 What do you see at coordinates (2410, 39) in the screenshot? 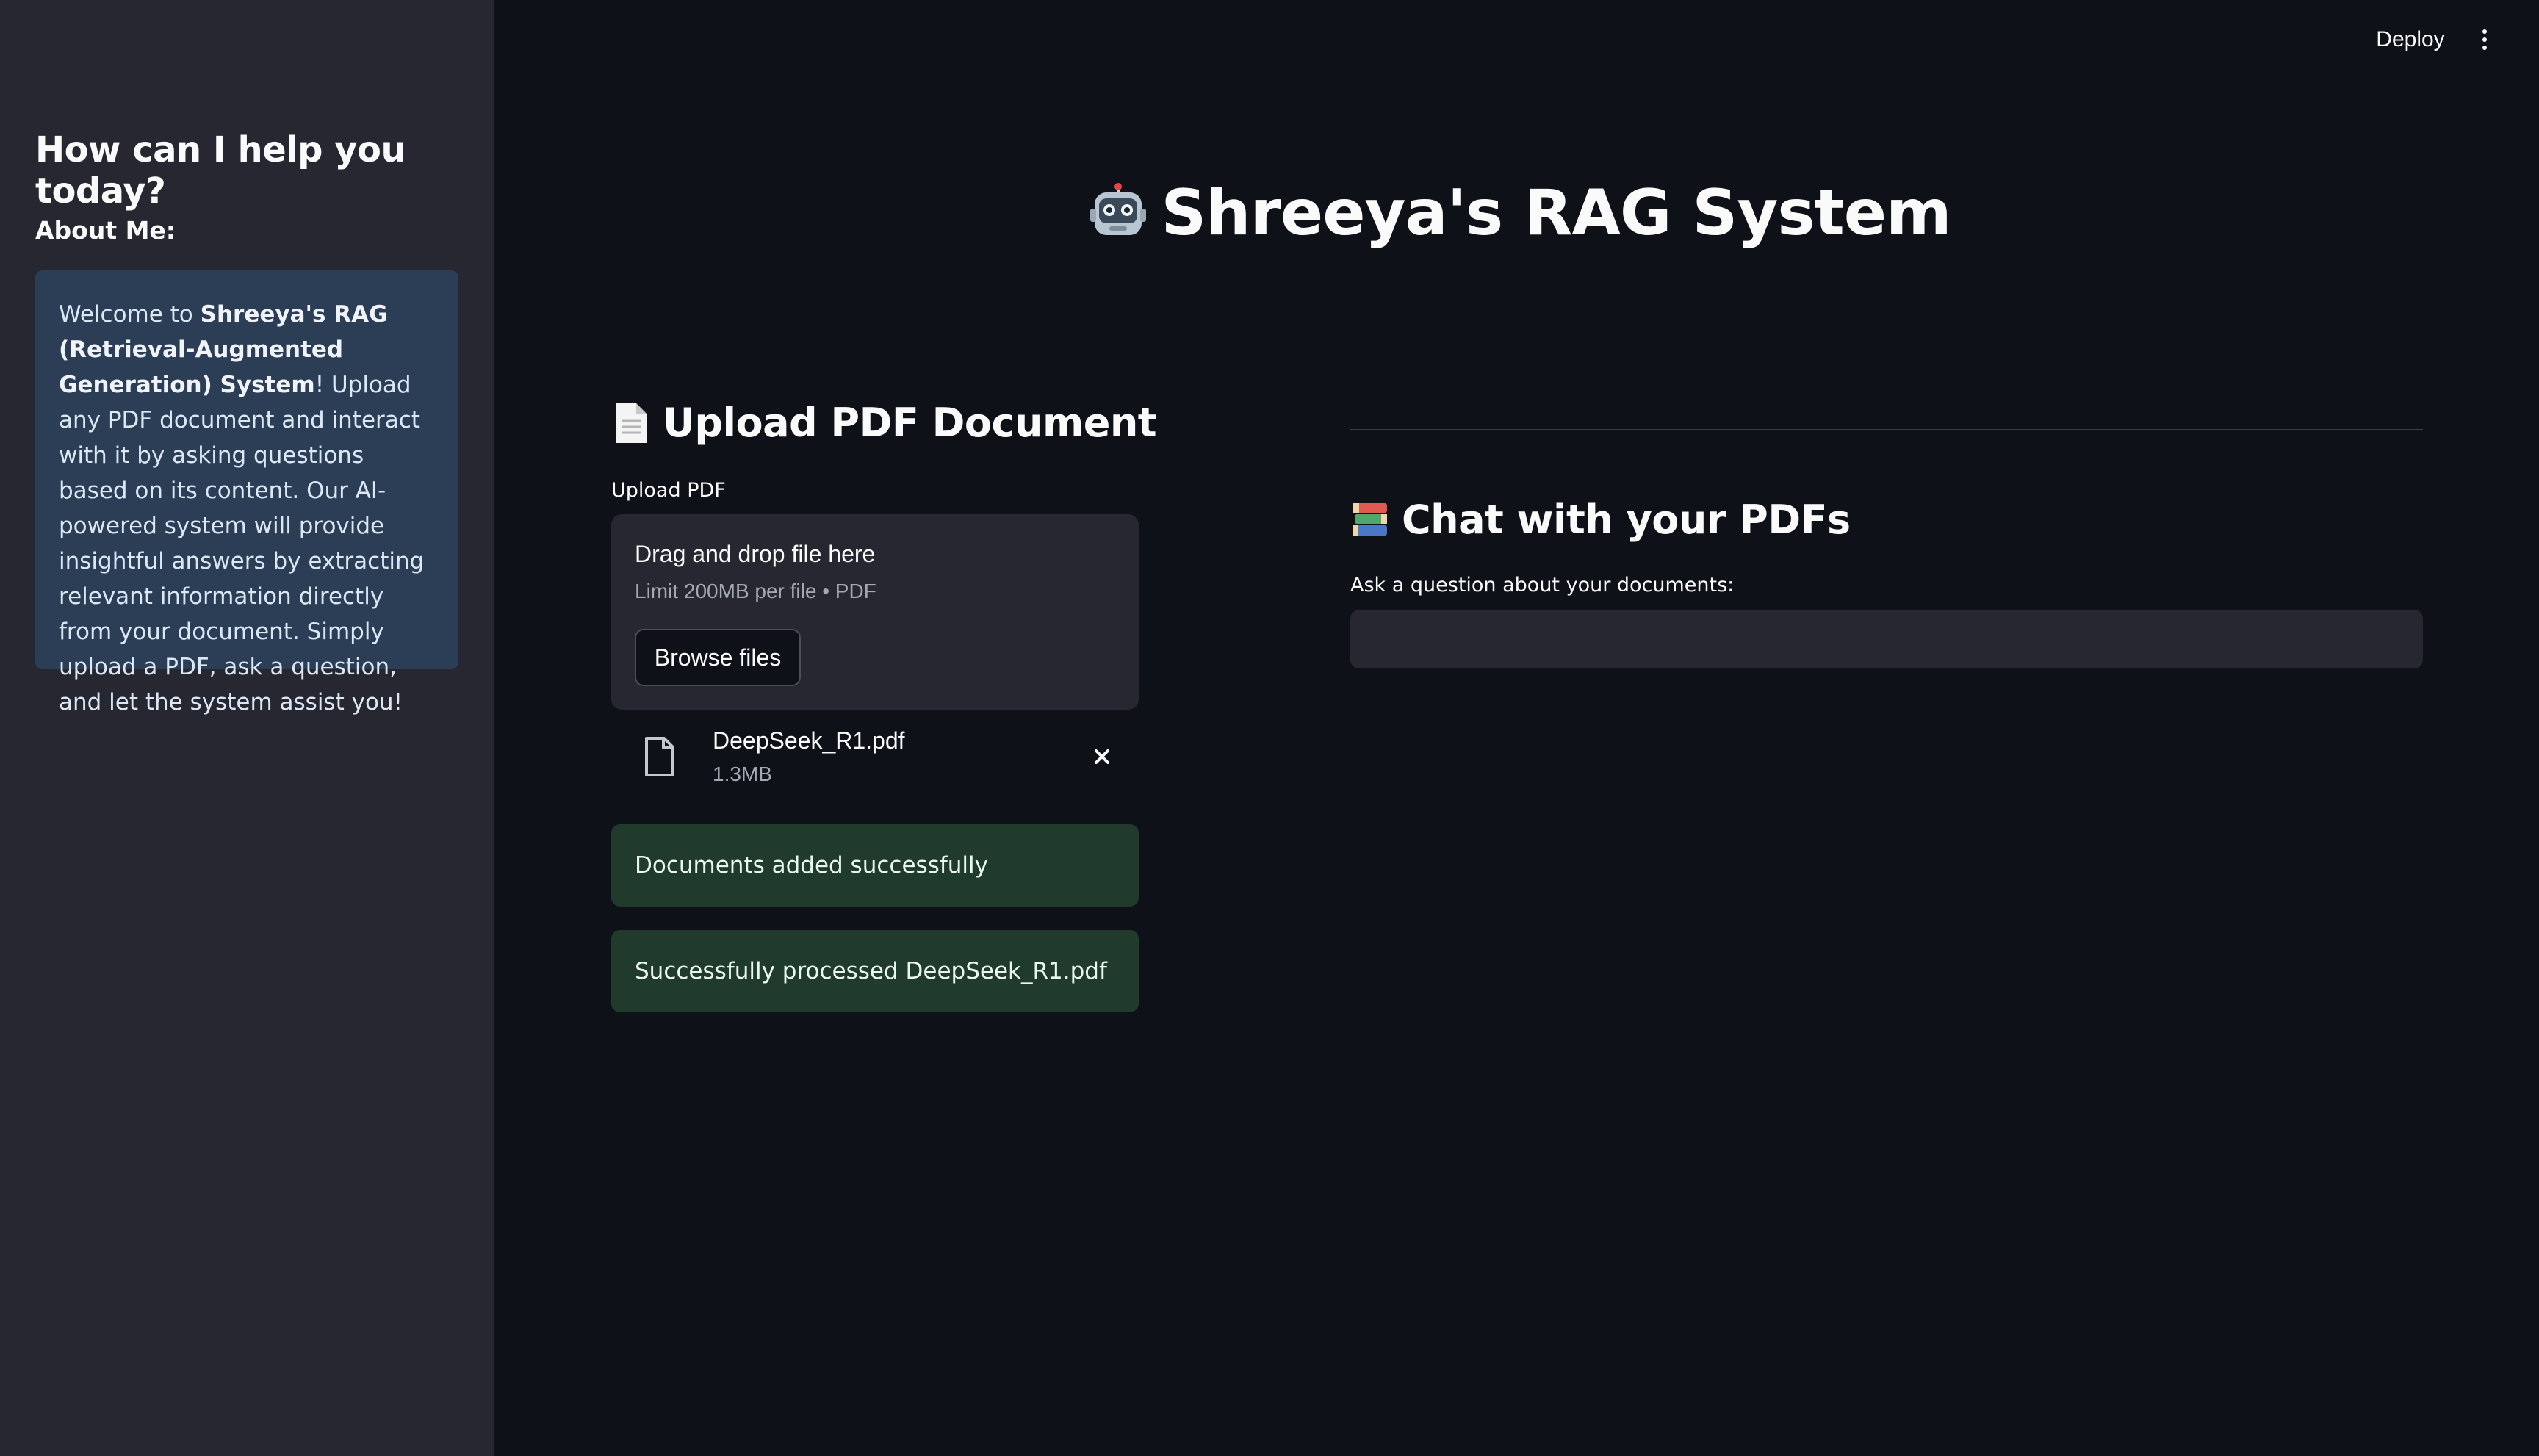
I see `deploy-button: Deploy` at bounding box center [2410, 39].